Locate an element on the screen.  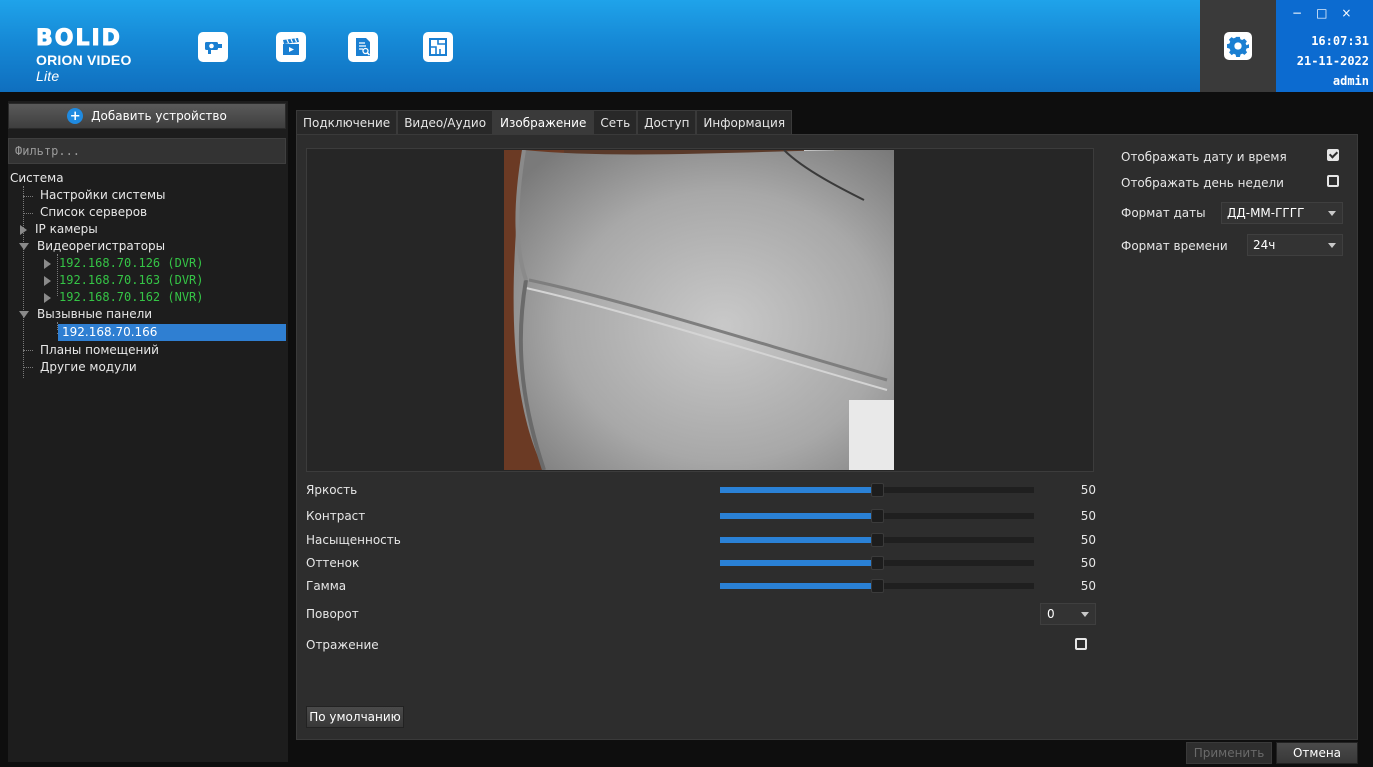
brightness-value: 50 is located at coordinates (1088, 490).